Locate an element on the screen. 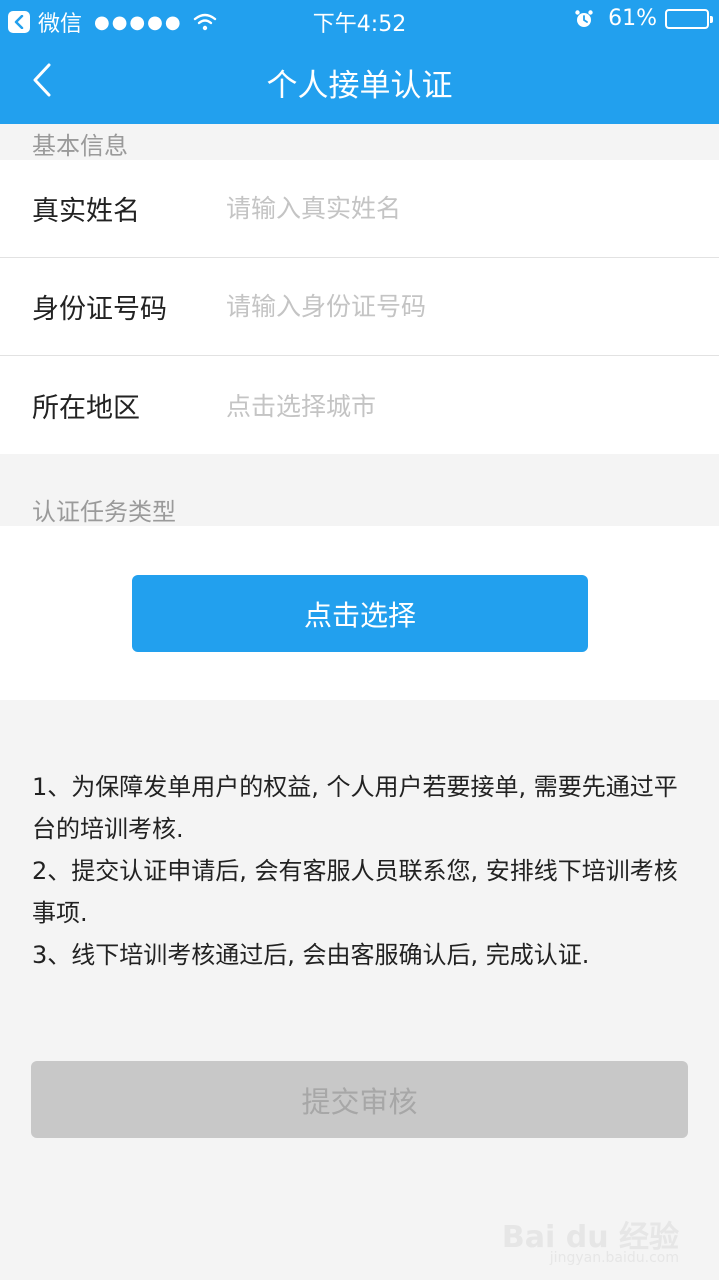 The height and width of the screenshot is (1280, 719). region-label: 所在地区 is located at coordinates (86, 408).